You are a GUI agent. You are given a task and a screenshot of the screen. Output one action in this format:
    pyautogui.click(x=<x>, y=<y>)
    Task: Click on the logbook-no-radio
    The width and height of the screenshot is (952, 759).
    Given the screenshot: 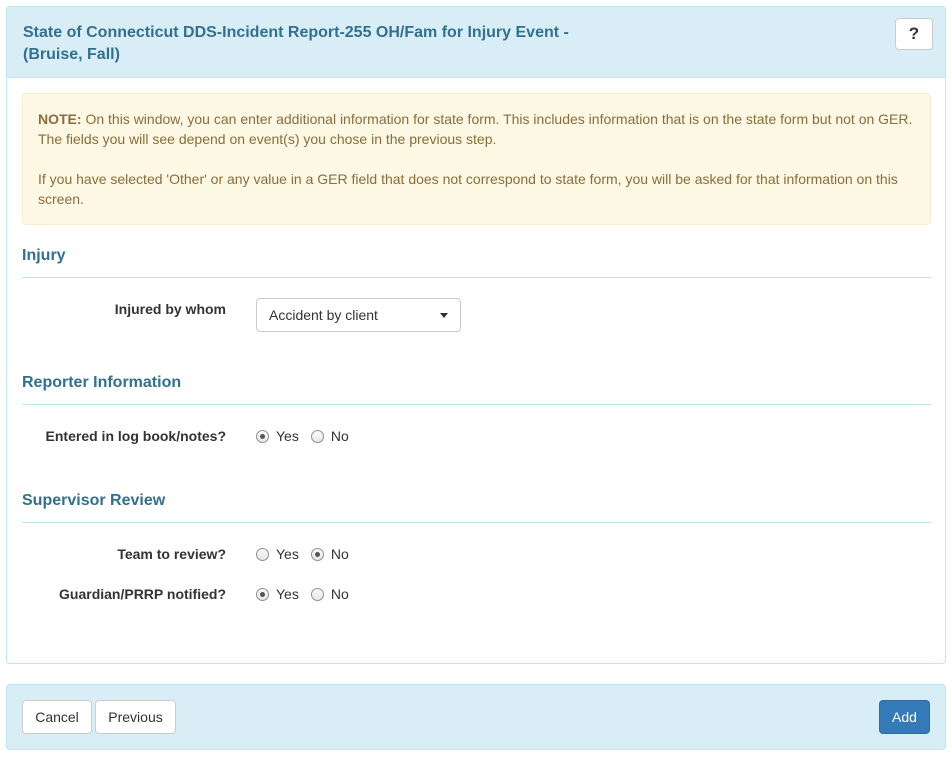 What is the action you would take?
    pyautogui.click(x=317, y=436)
    